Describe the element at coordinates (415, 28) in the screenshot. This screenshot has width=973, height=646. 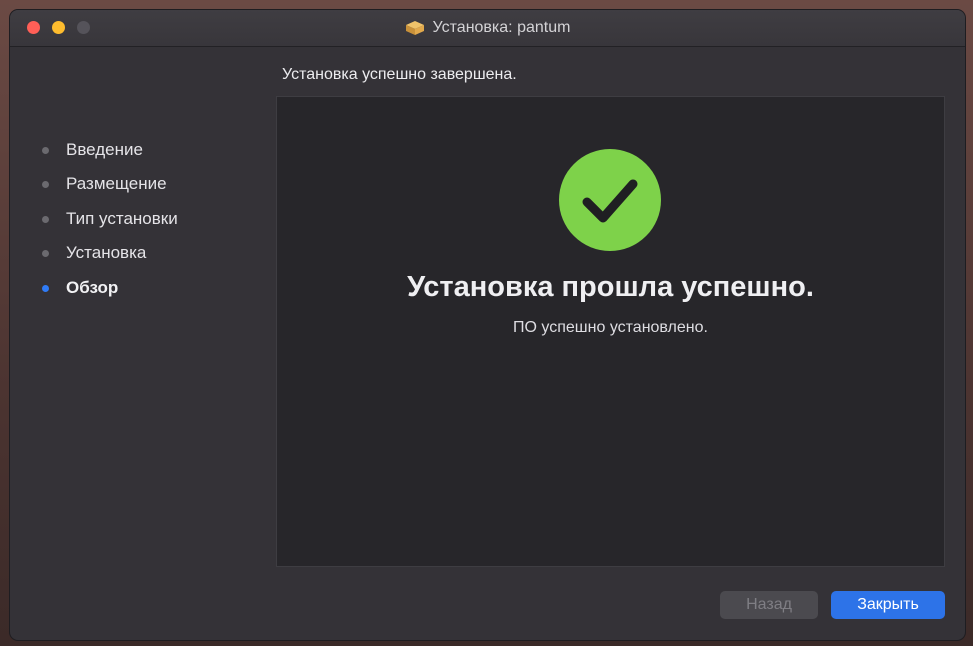
I see `package-icon` at that location.